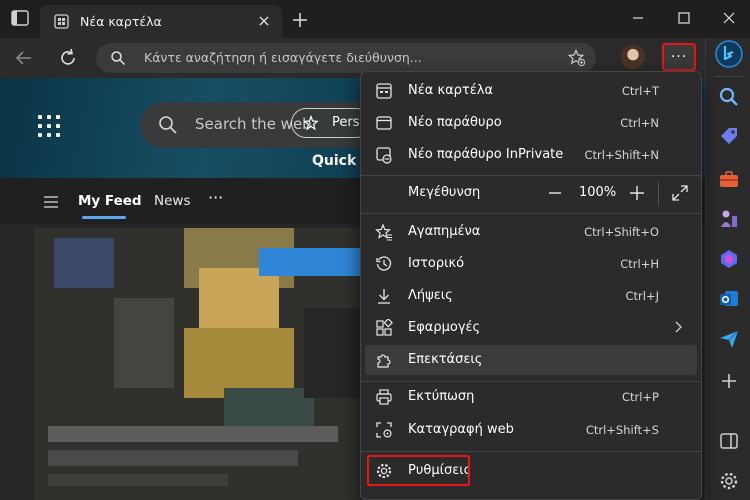  I want to click on download-icon, so click(384, 296).